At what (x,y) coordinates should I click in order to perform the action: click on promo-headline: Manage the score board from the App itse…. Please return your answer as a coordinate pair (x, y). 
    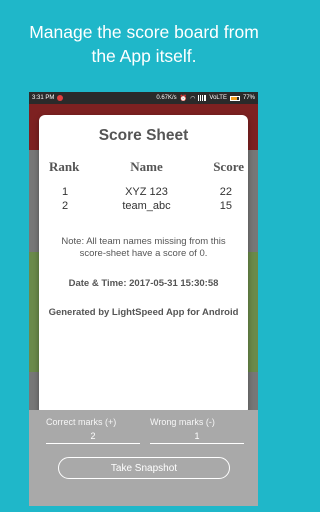
    Looking at the image, I should click on (144, 44).